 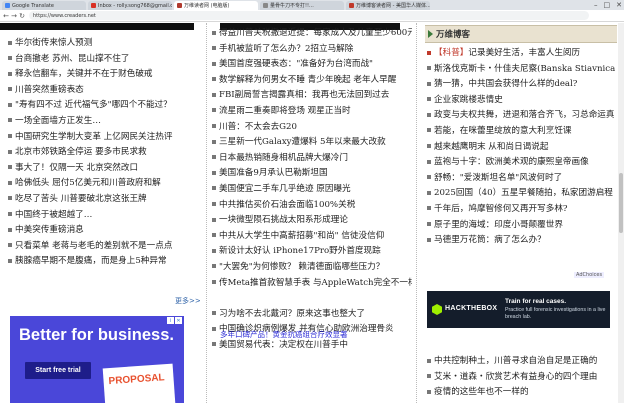 What do you see at coordinates (49, 230) in the screenshot?
I see `news-link: 中美突传重磅消息` at bounding box center [49, 230].